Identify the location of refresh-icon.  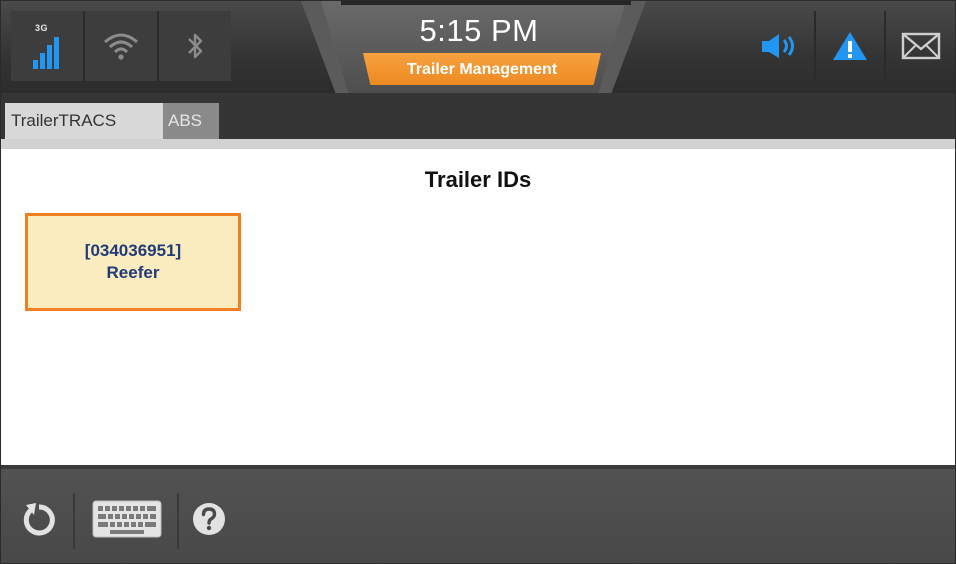
(39, 519).